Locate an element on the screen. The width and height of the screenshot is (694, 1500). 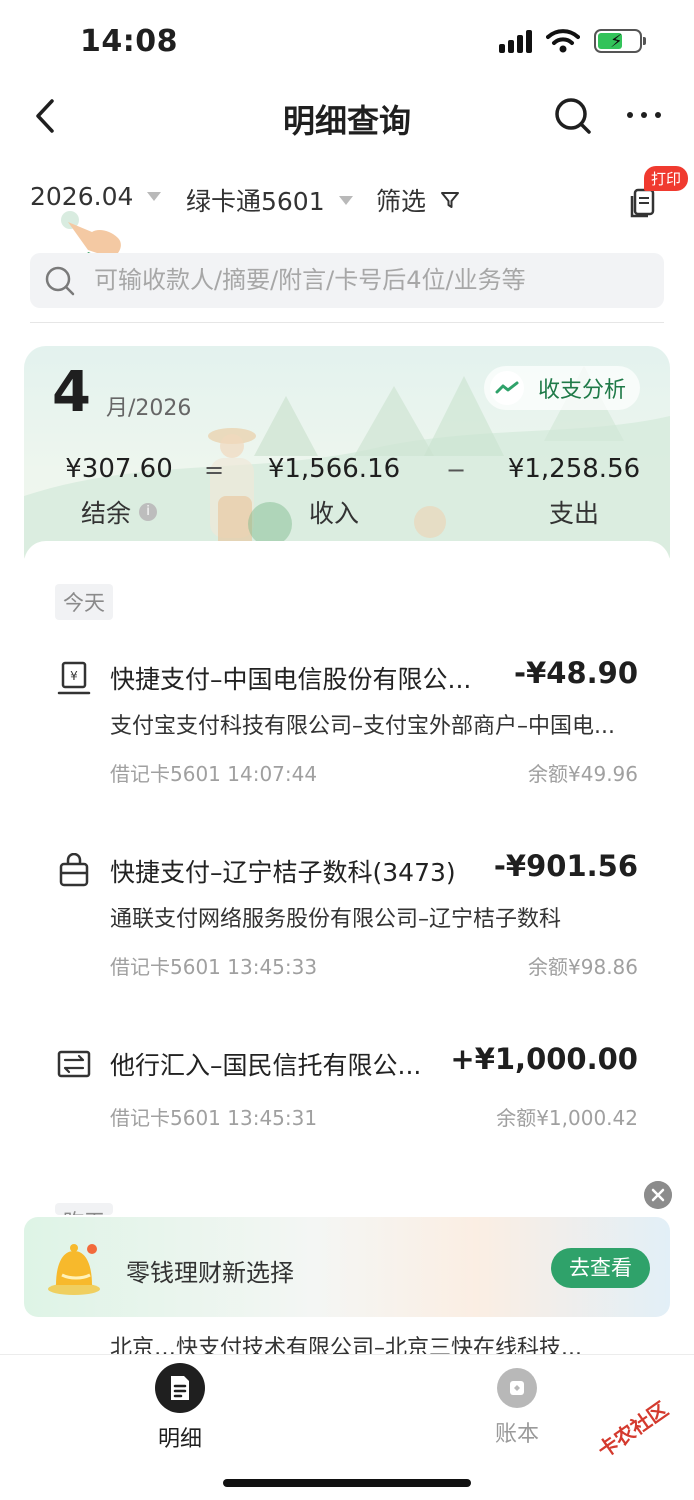
divider is located at coordinates (347, 322).